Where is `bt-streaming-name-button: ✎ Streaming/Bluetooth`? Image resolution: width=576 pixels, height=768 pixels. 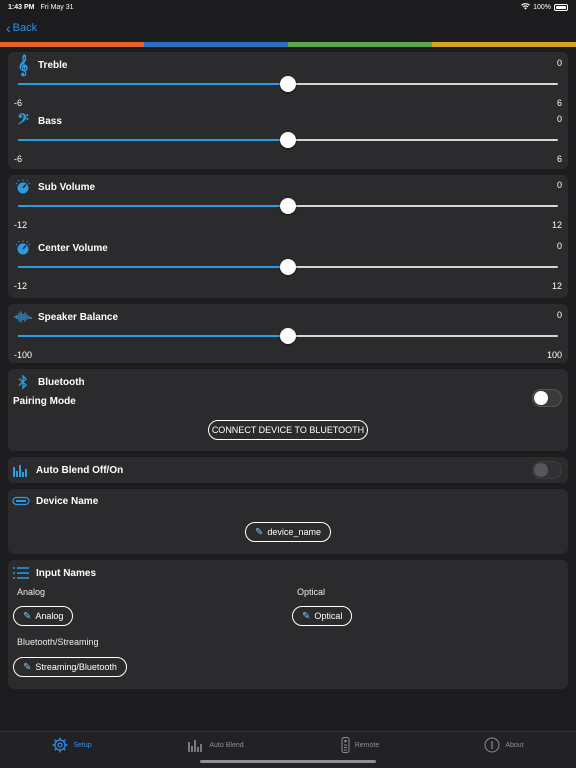 bt-streaming-name-button: ✎ Streaming/Bluetooth is located at coordinates (70, 667).